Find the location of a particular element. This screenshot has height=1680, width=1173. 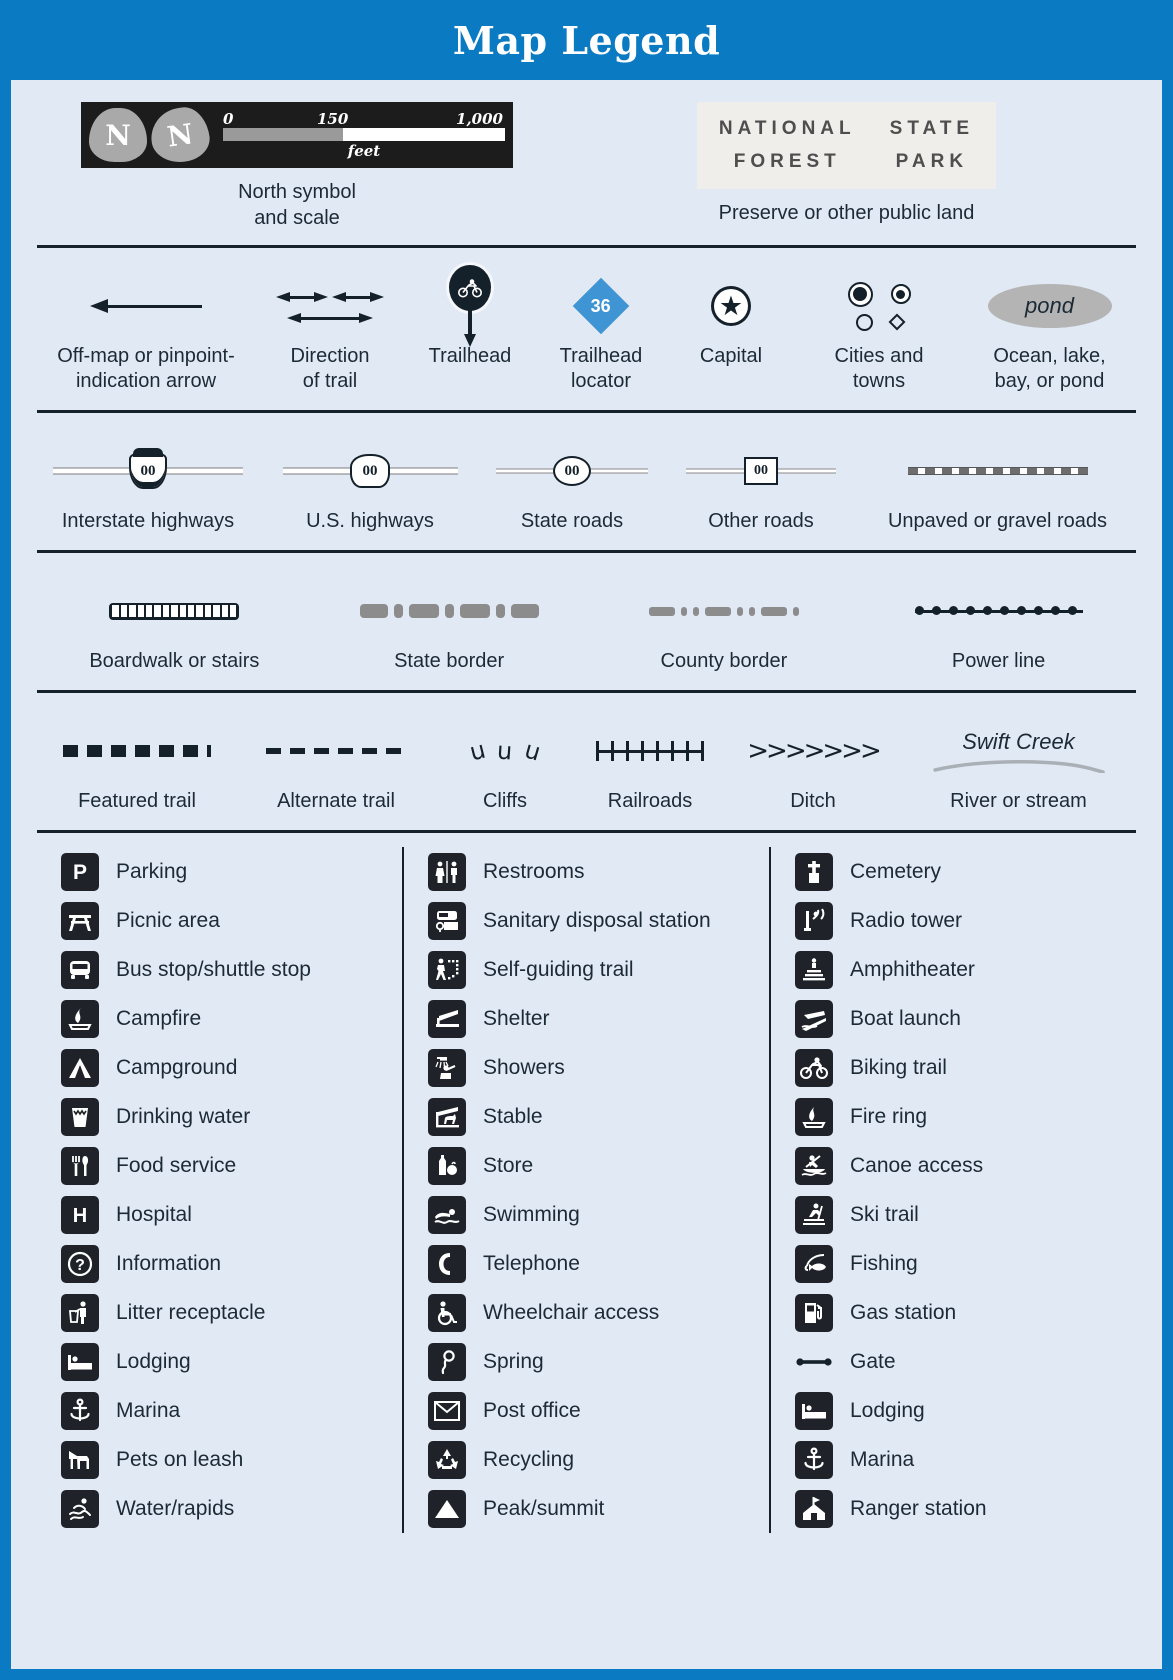

power-line-icon is located at coordinates (998, 611).